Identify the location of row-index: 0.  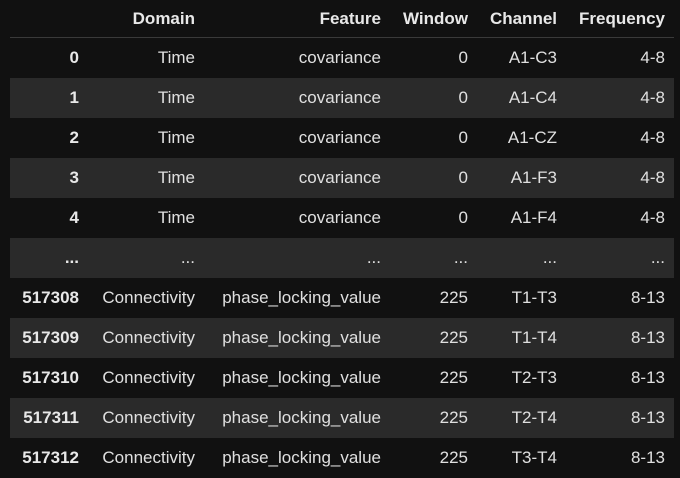
(49, 58).